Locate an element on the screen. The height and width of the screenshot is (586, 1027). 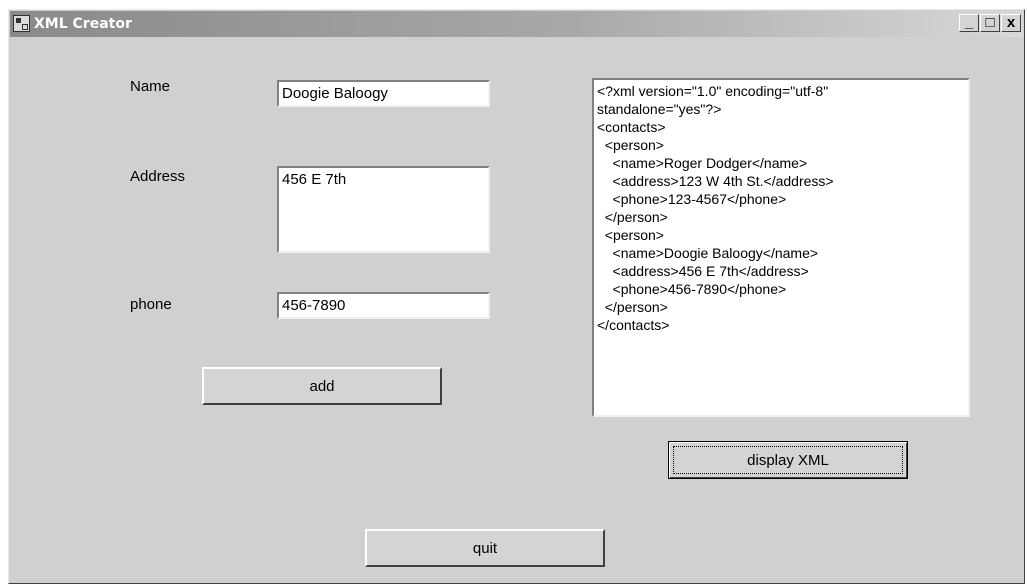
add-button: add is located at coordinates (322, 386).